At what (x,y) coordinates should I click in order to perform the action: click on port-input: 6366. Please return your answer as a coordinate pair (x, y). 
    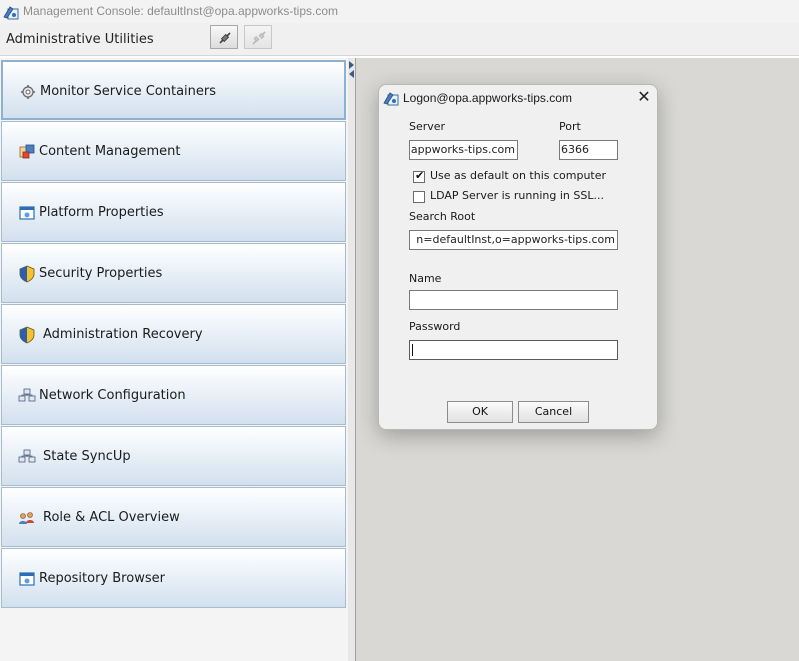
    Looking at the image, I should click on (588, 150).